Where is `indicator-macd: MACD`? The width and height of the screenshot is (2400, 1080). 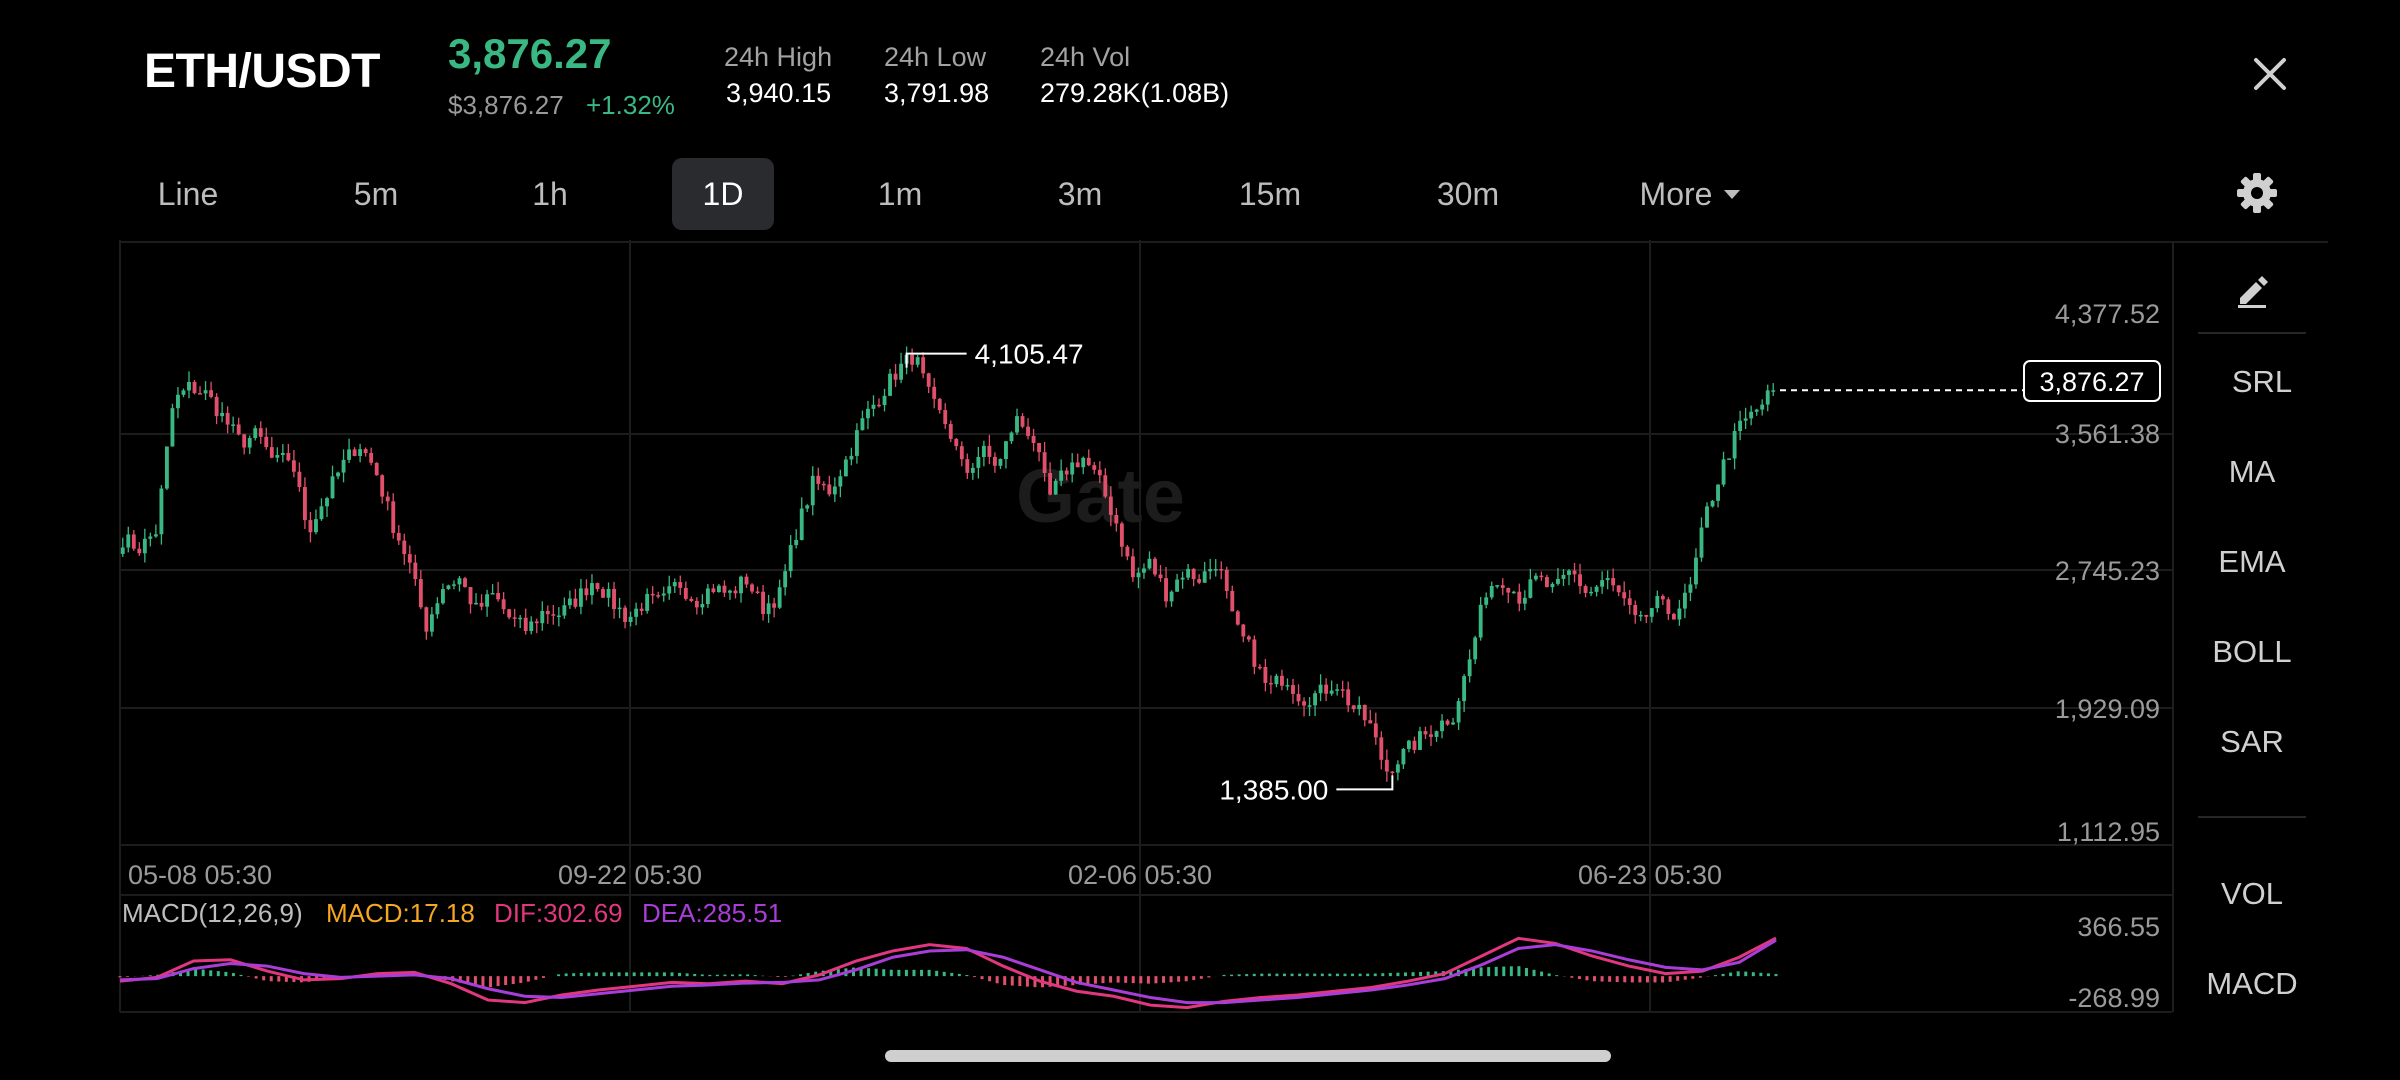
indicator-macd: MACD is located at coordinates (2252, 984).